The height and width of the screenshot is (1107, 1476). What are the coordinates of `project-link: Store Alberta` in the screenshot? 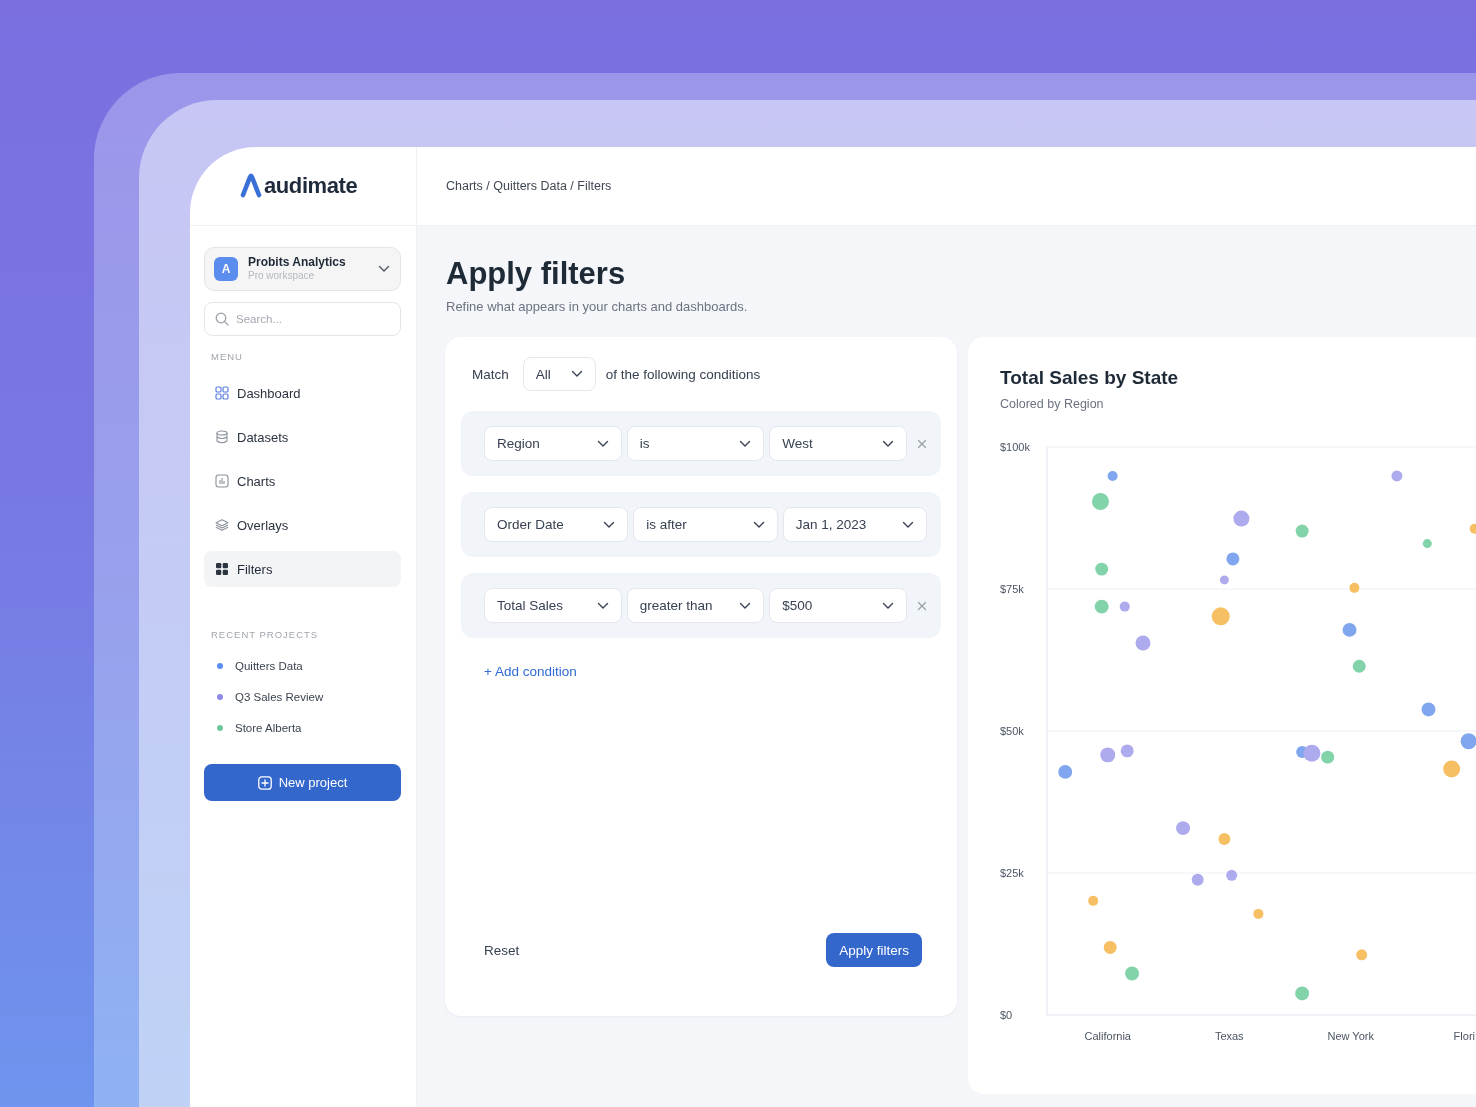 It's located at (253, 727).